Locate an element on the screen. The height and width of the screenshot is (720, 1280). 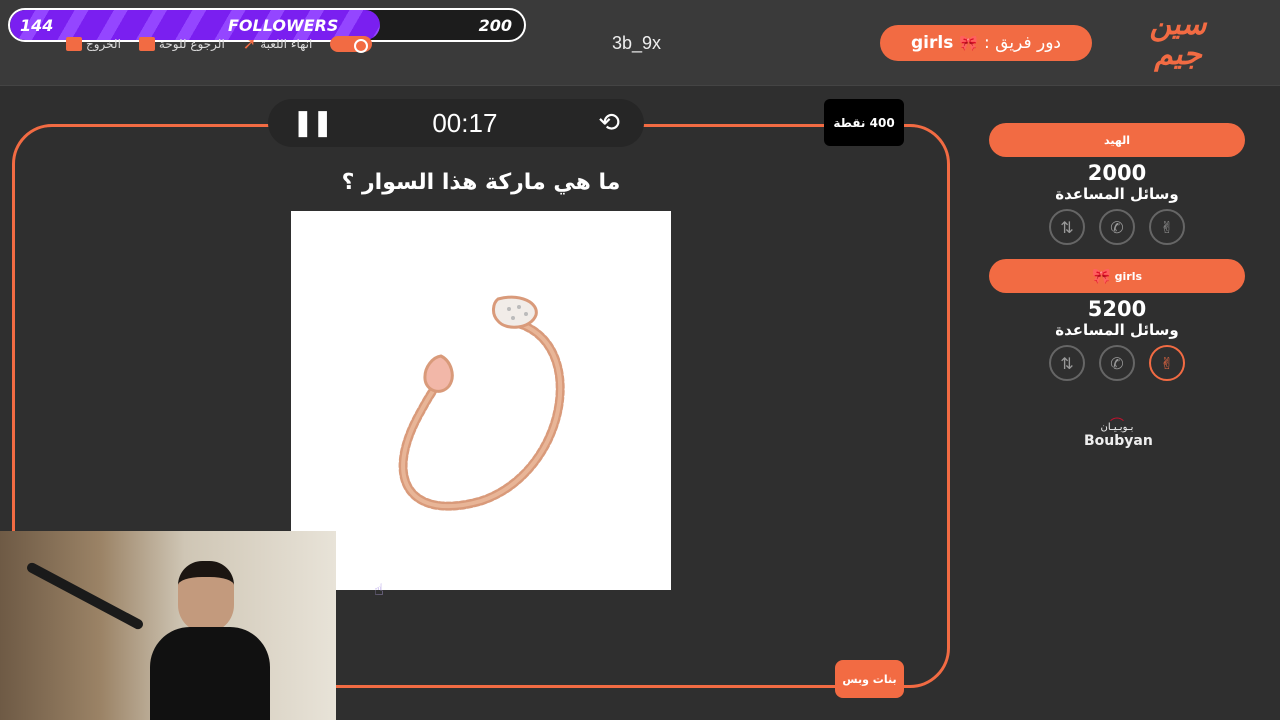
streamer is located at coordinates (210, 640).